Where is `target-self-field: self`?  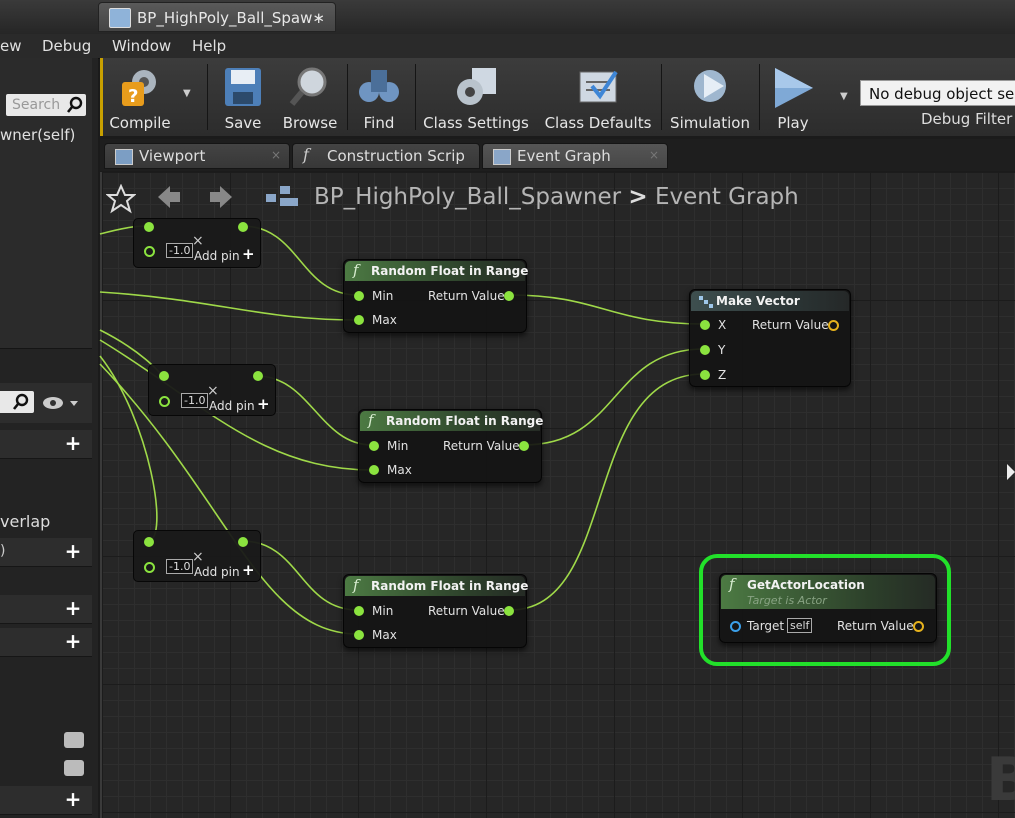
target-self-field: self is located at coordinates (800, 625).